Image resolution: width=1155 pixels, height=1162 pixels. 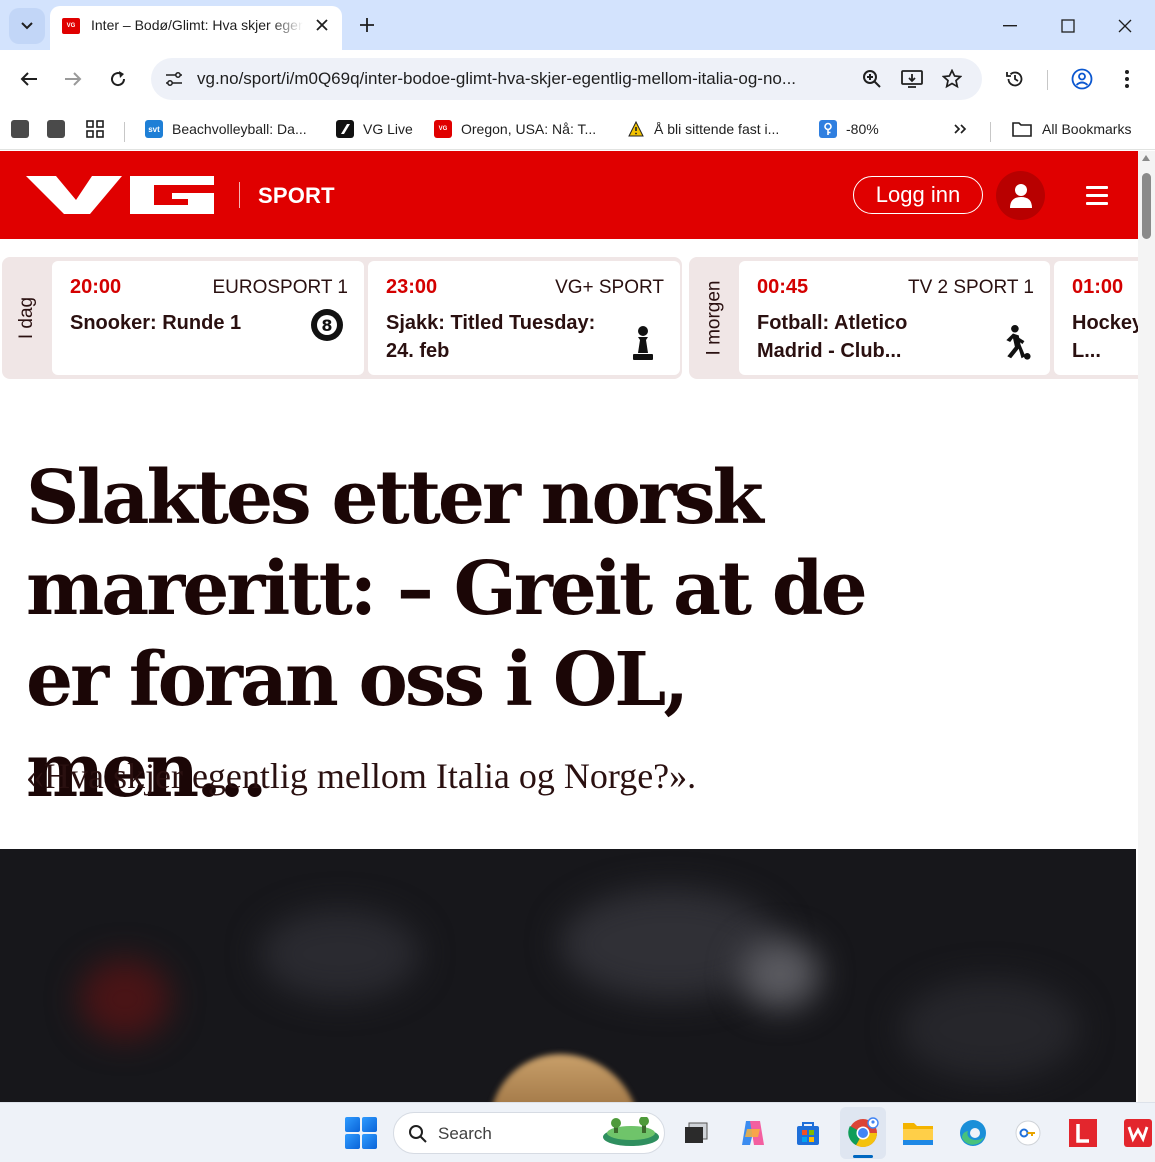 I want to click on task-view-button, so click(x=696, y=1133).